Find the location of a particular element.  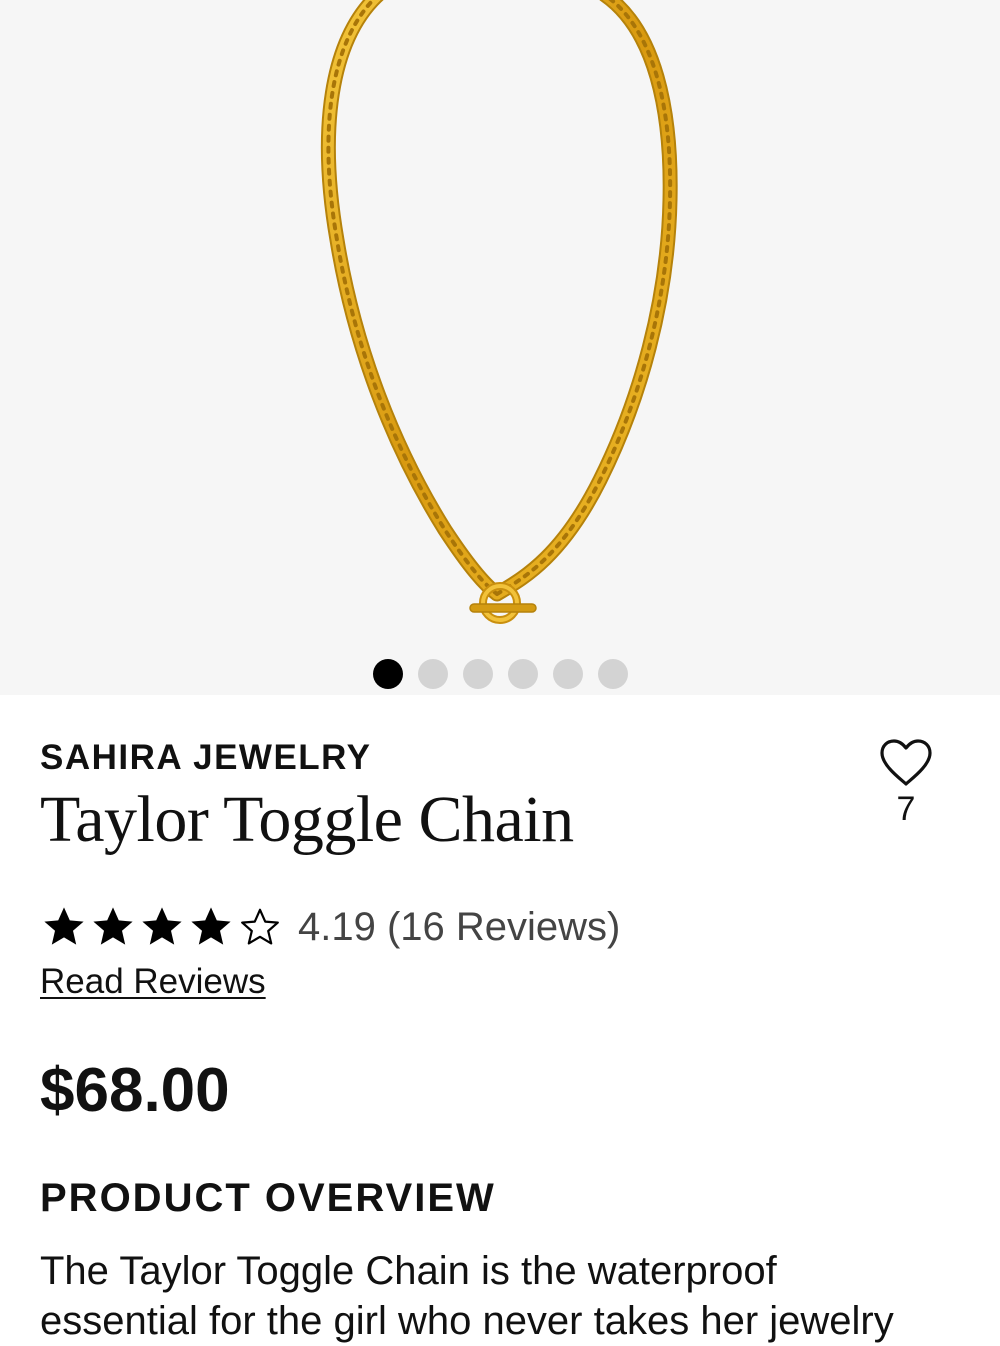

rating-summary: 4.19 (16 Reviews) is located at coordinates (330, 927).